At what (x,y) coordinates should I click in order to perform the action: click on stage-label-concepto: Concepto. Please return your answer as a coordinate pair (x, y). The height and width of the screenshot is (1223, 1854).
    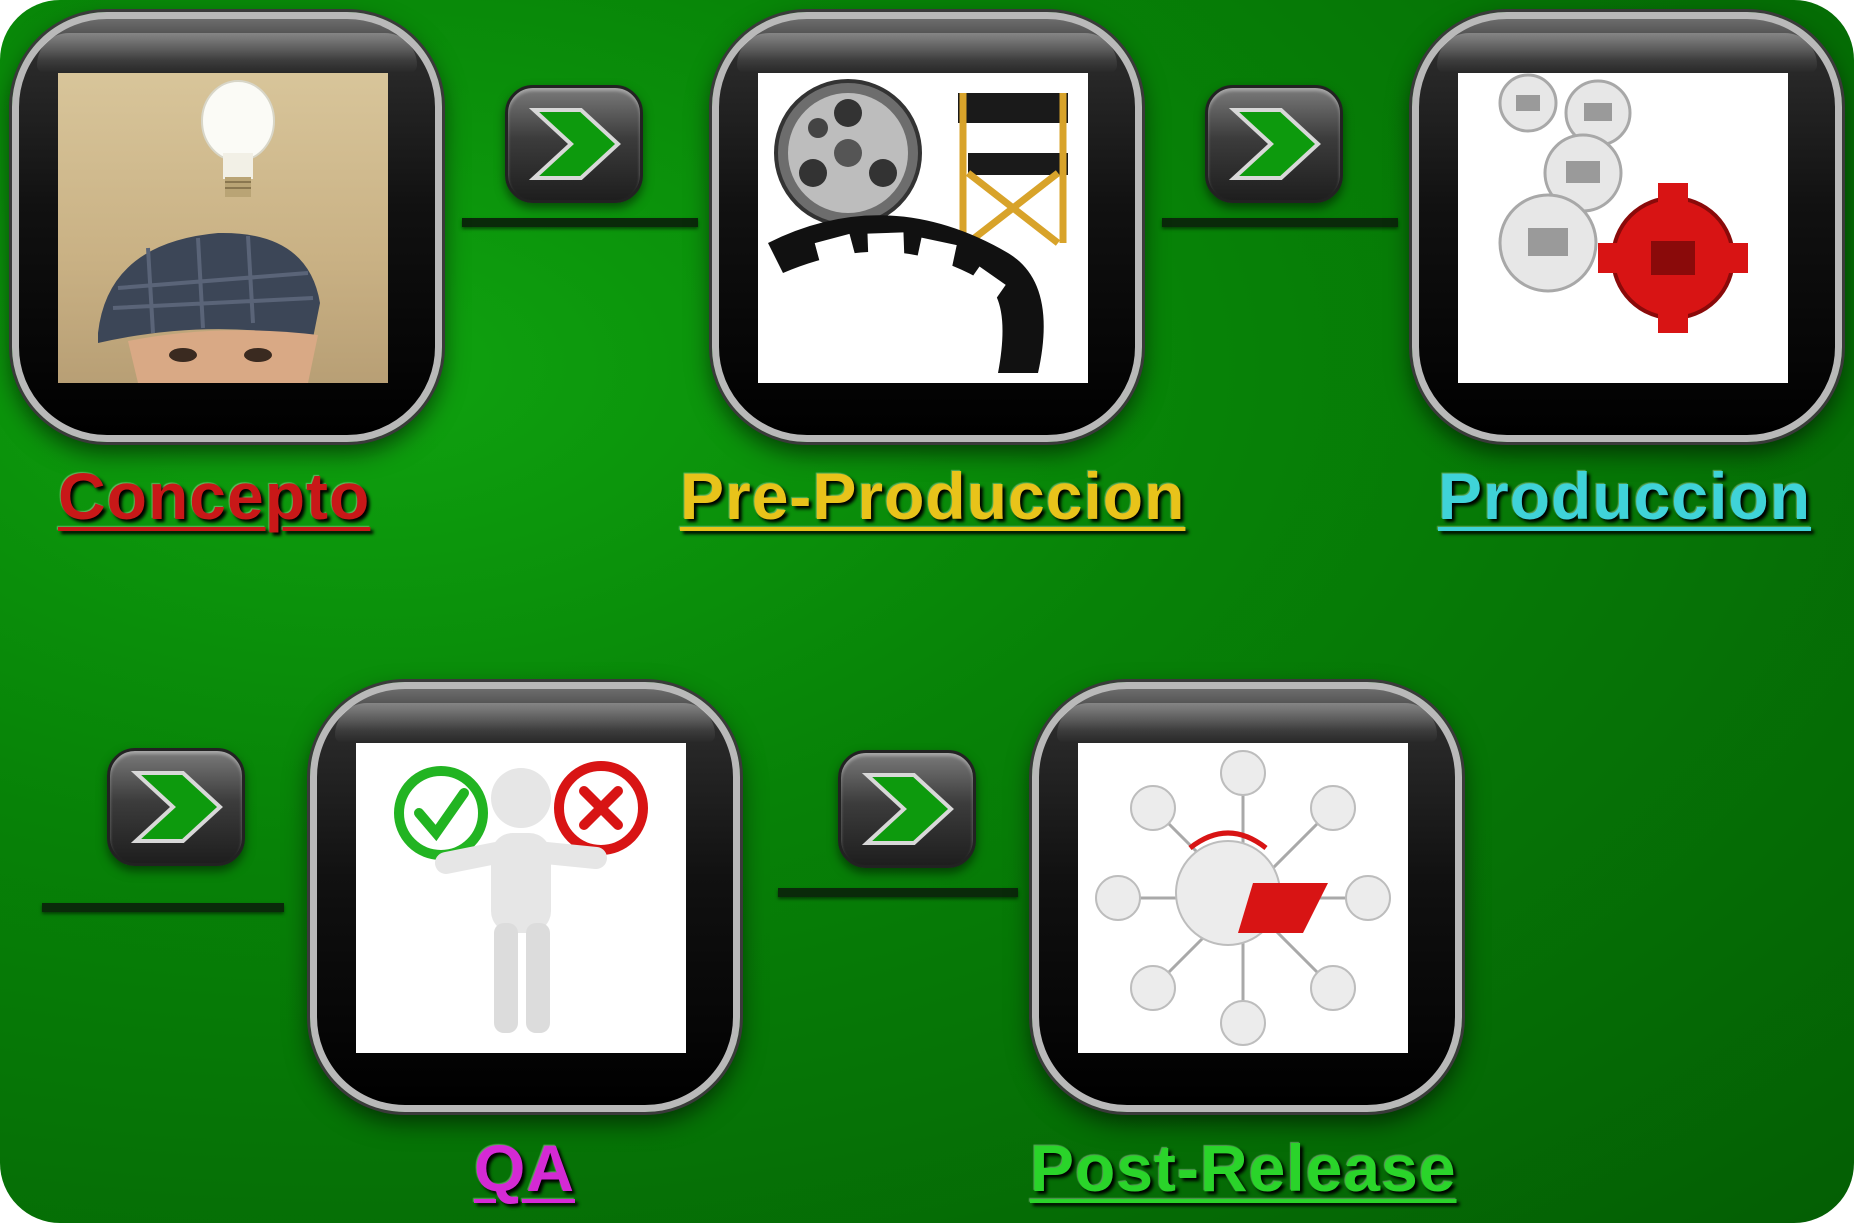
    Looking at the image, I should click on (214, 496).